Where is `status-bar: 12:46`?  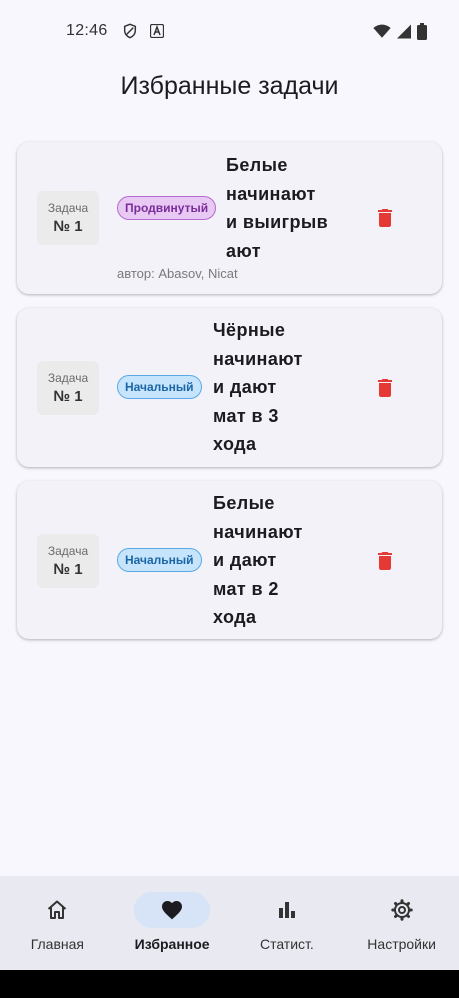
status-bar: 12:46 is located at coordinates (229, 31).